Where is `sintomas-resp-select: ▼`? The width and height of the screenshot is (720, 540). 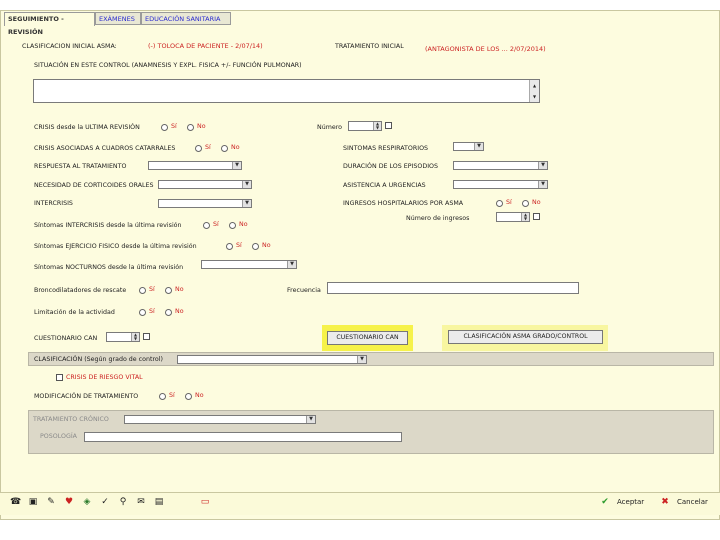
sintomas-resp-select: ▼ is located at coordinates (468, 146).